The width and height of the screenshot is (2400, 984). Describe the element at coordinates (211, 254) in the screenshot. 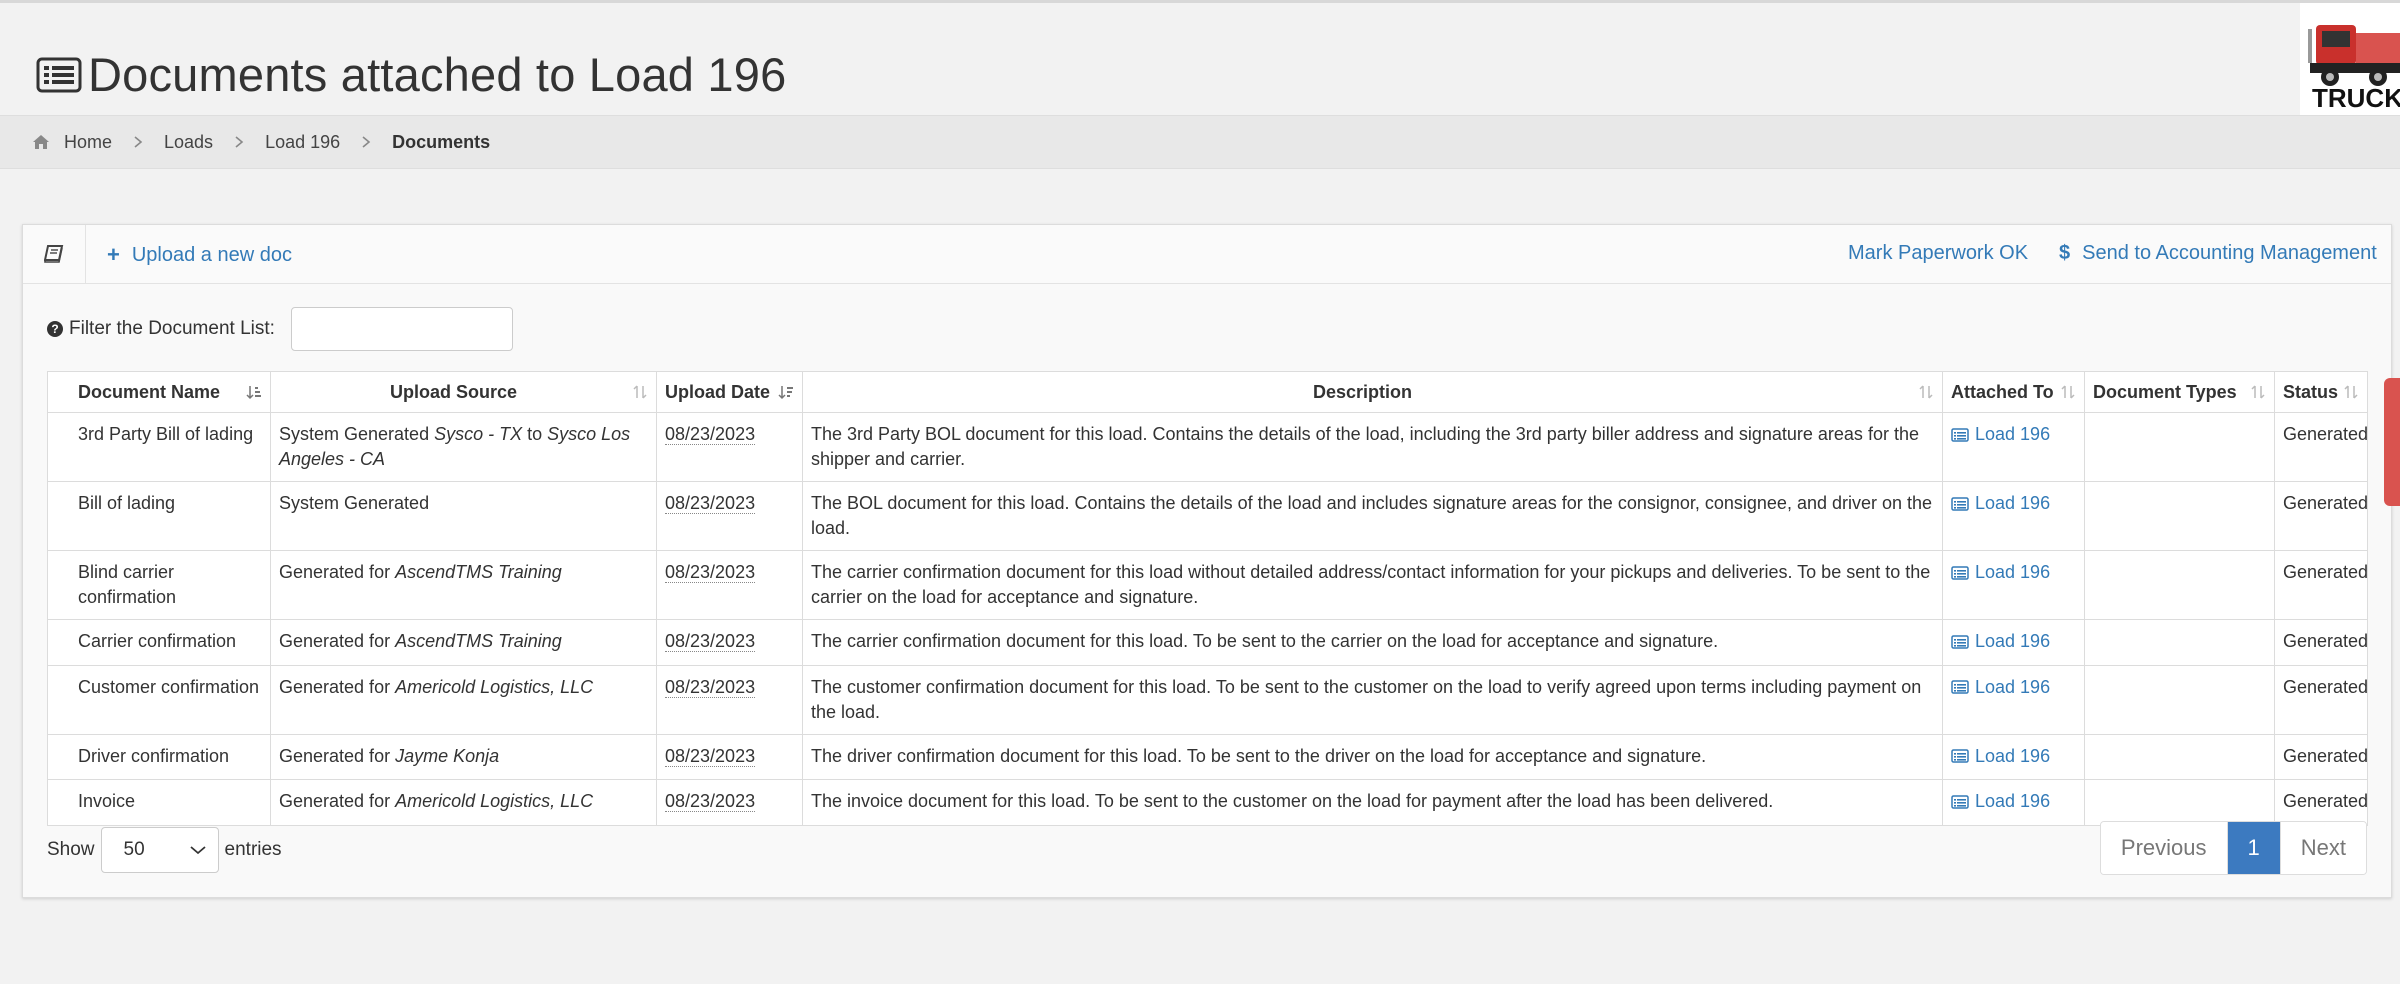

I see `upload-new-doc-label: Upload a new doc` at that location.